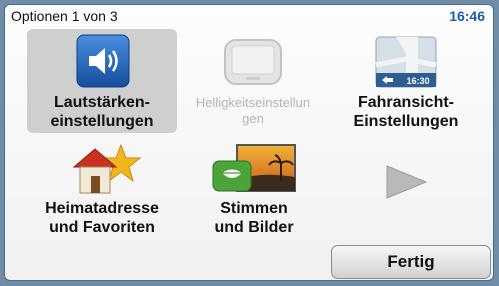 This screenshot has width=499, height=286. What do you see at coordinates (106, 168) in the screenshot?
I see `house-star-icon` at bounding box center [106, 168].